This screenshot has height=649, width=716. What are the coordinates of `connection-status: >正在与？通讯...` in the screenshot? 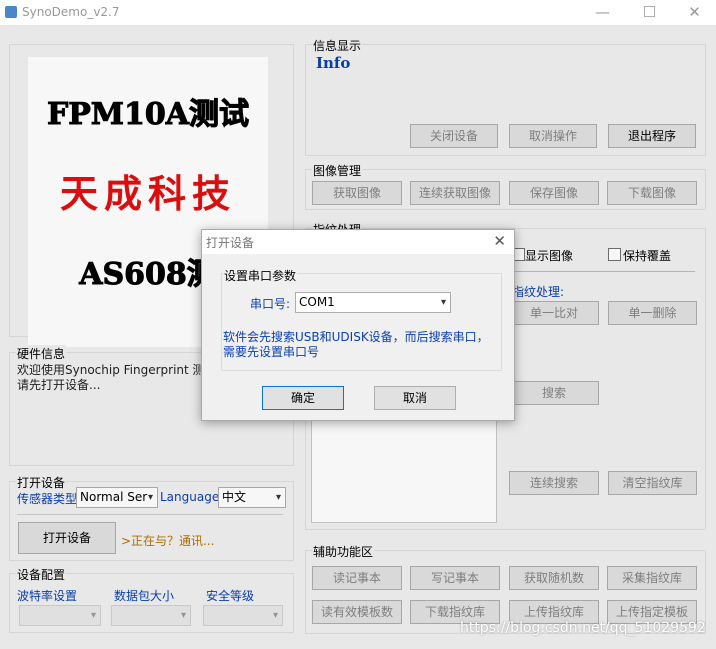 It's located at (168, 541).